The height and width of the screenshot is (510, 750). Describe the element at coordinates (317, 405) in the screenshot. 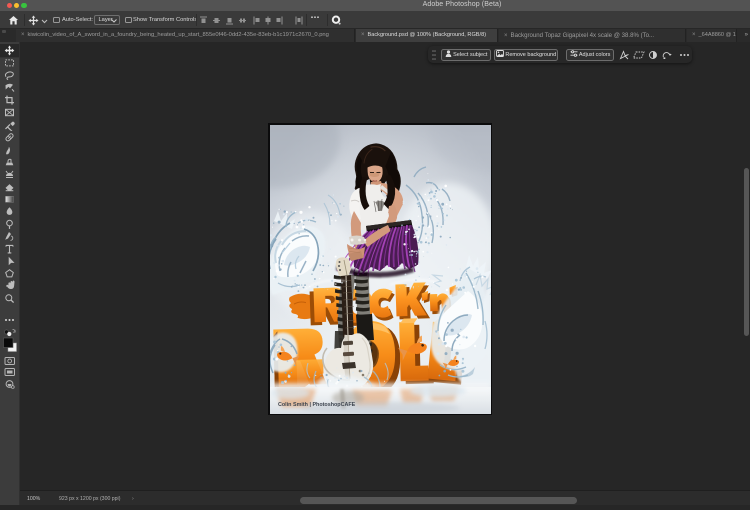

I see `svg-text: Colin Smith | PhotoshopCAFE` at that location.